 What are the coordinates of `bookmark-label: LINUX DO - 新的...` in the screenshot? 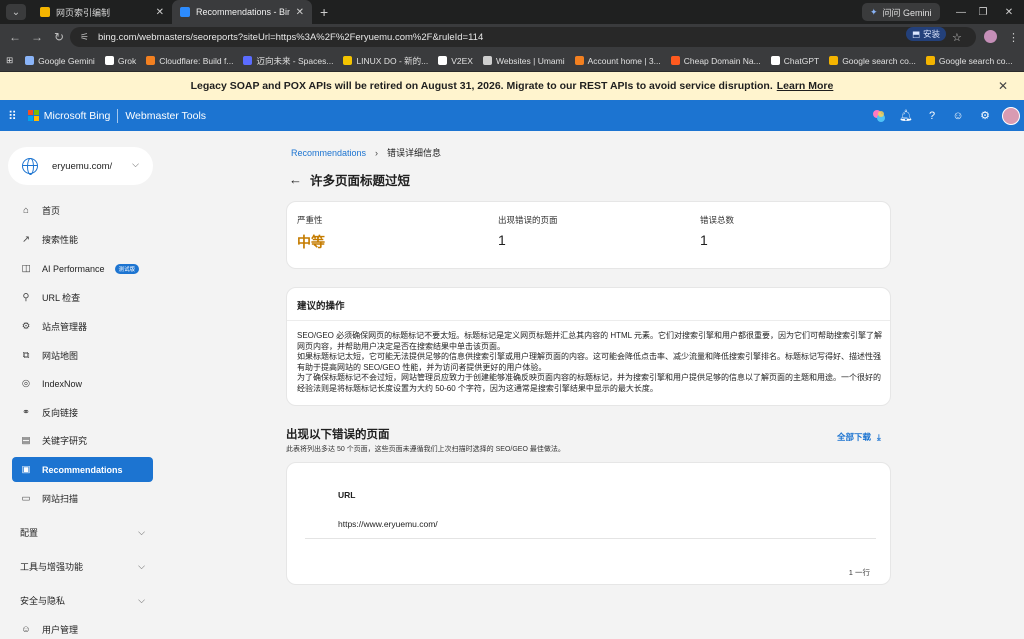 It's located at (392, 60).